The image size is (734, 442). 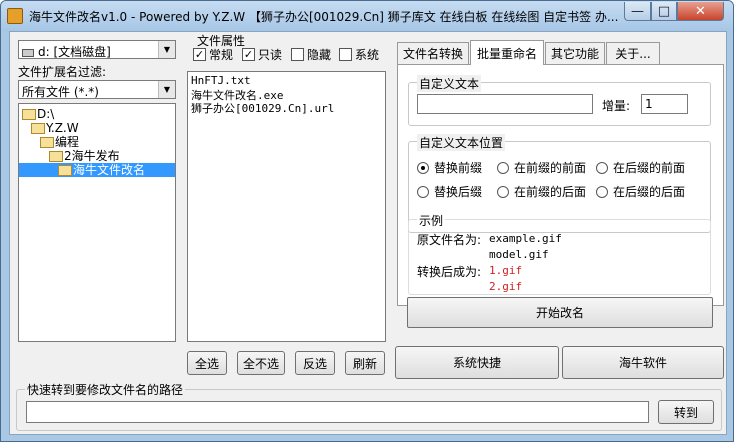 I want to click on orig-label: 原文件名为:, so click(x=449, y=240).